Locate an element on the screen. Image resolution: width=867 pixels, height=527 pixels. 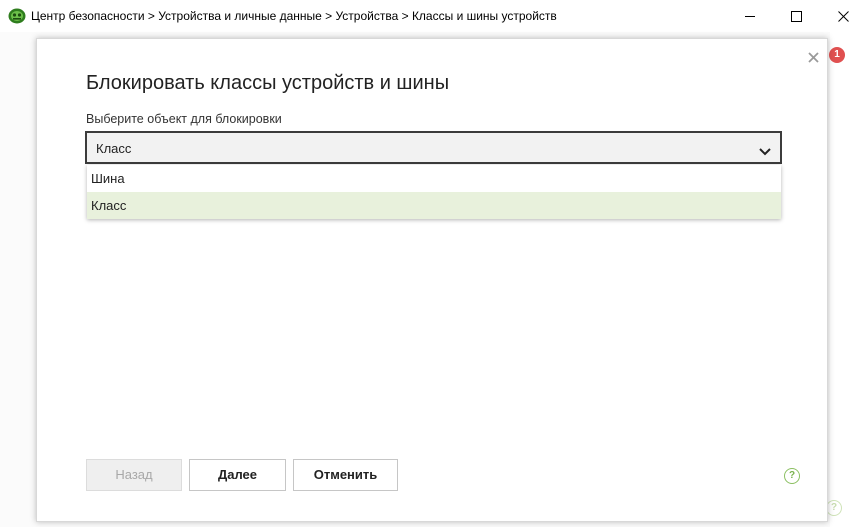
object-select-label: Выберите объект для блокировки is located at coordinates (184, 119).